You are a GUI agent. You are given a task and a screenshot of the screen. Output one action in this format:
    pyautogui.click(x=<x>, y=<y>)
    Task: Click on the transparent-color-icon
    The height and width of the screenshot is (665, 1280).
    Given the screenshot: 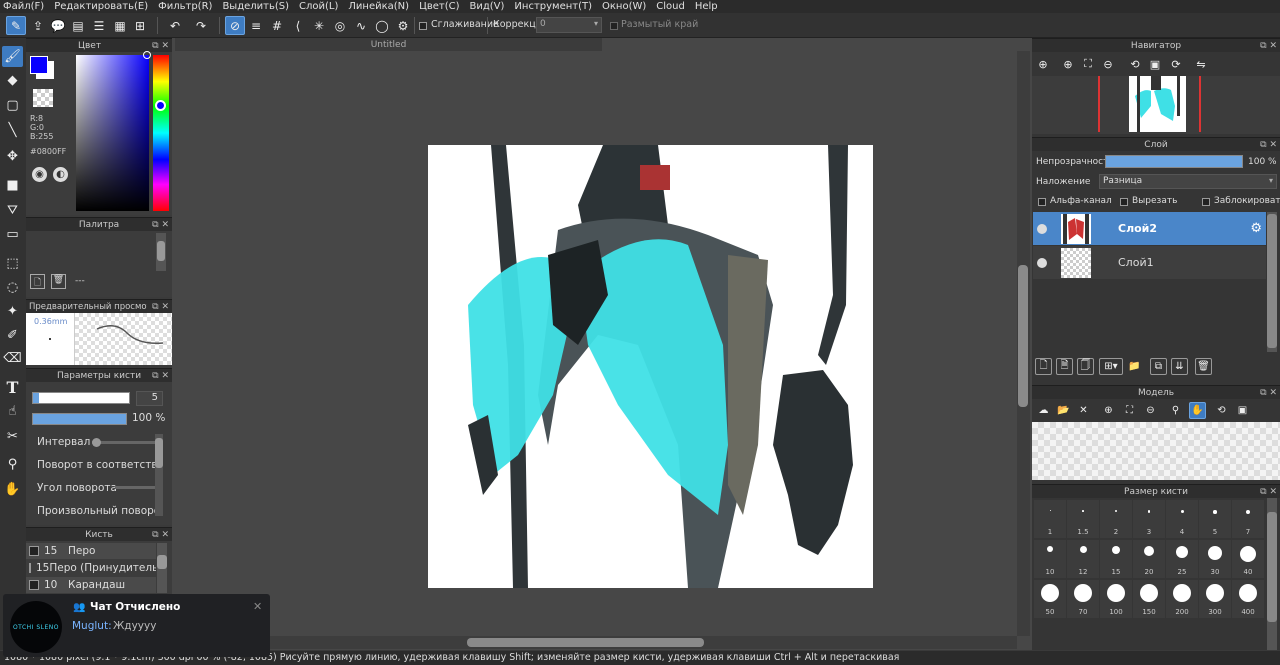 What is the action you would take?
    pyautogui.click(x=43, y=98)
    